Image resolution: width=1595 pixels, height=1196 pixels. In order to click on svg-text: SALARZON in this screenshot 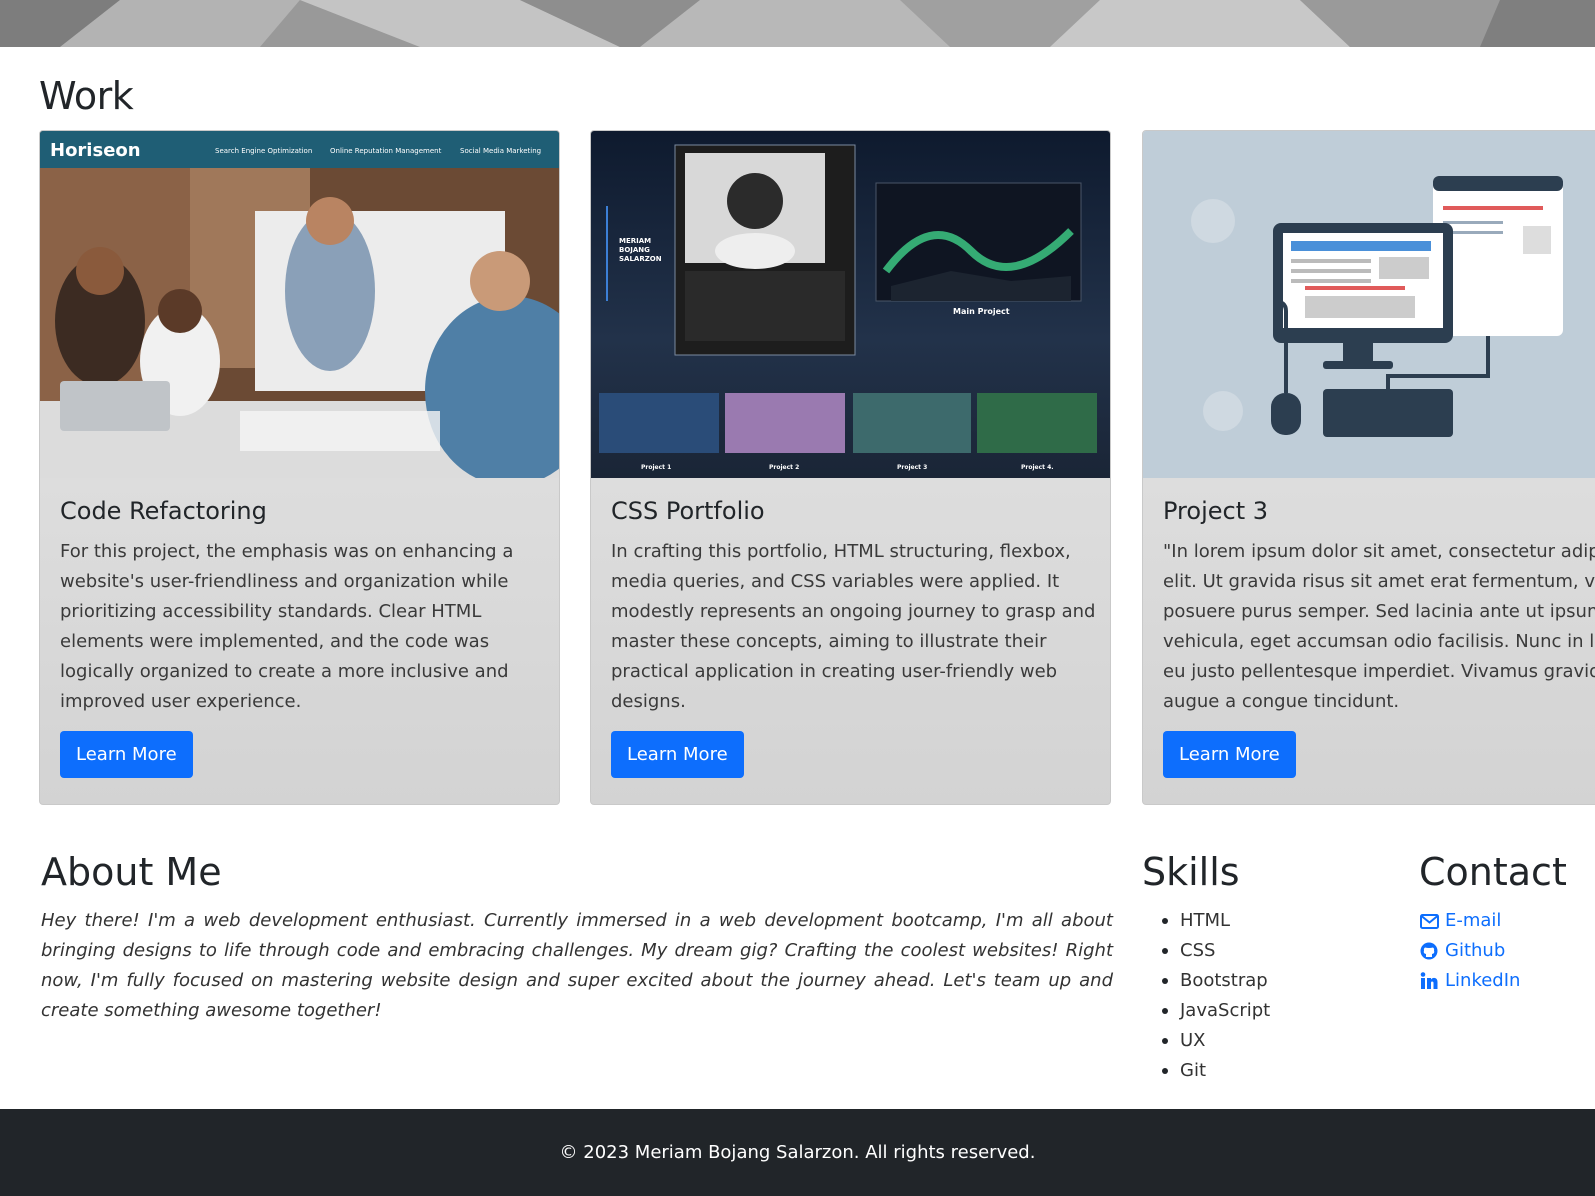, I will do `click(640, 259)`.